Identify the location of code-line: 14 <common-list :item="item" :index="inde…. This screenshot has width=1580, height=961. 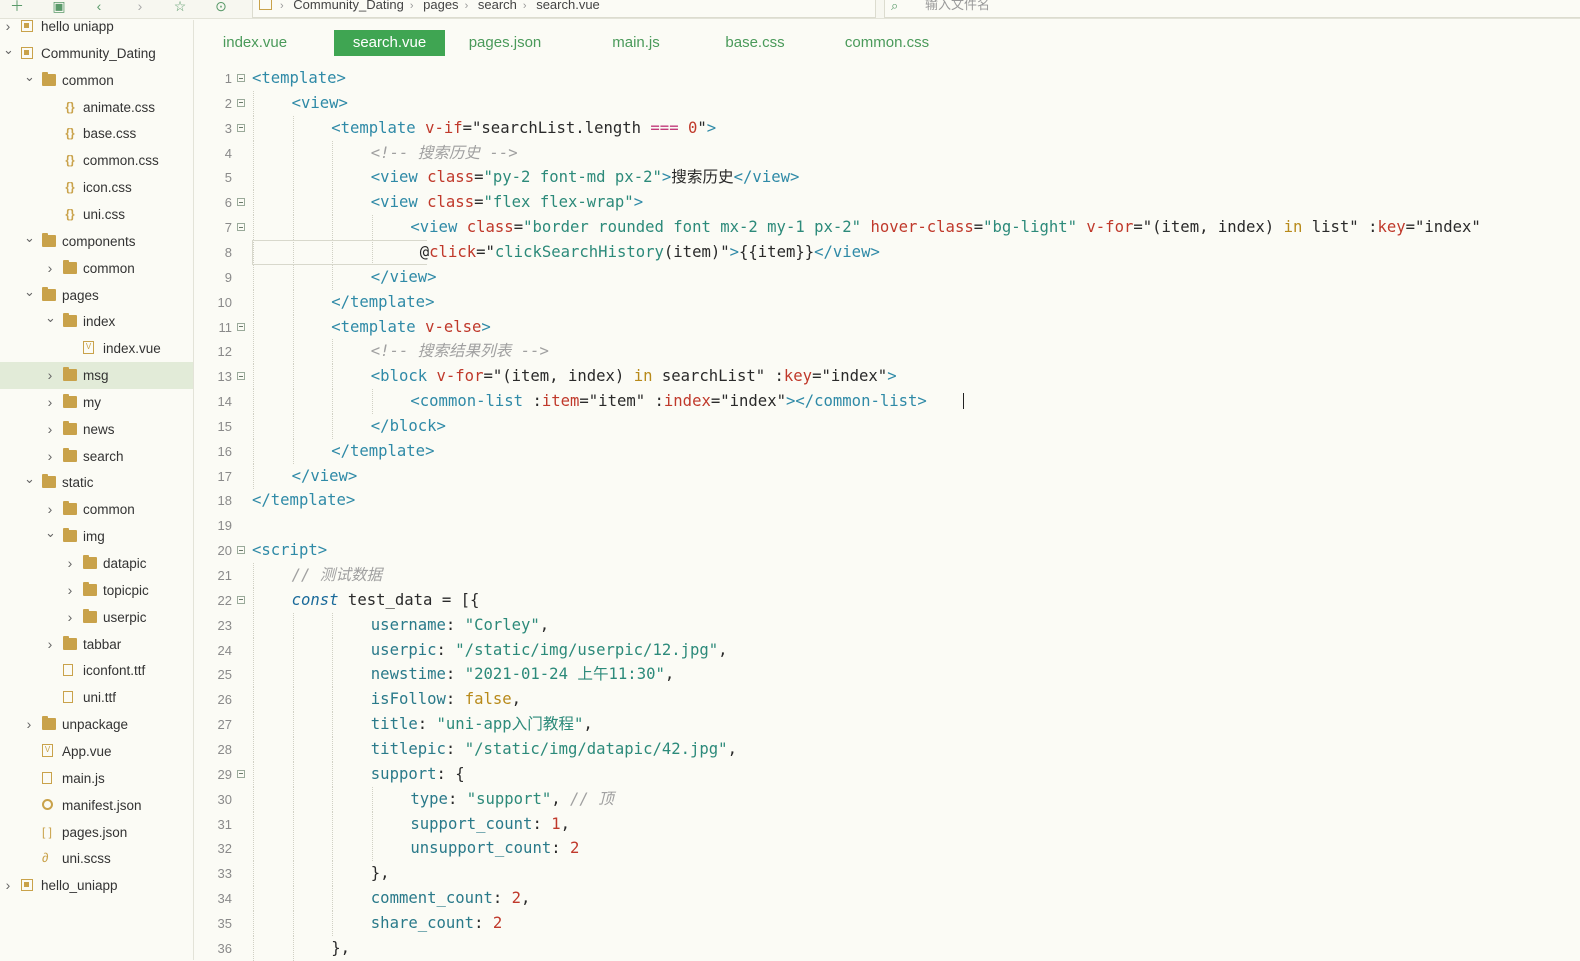
(887, 402).